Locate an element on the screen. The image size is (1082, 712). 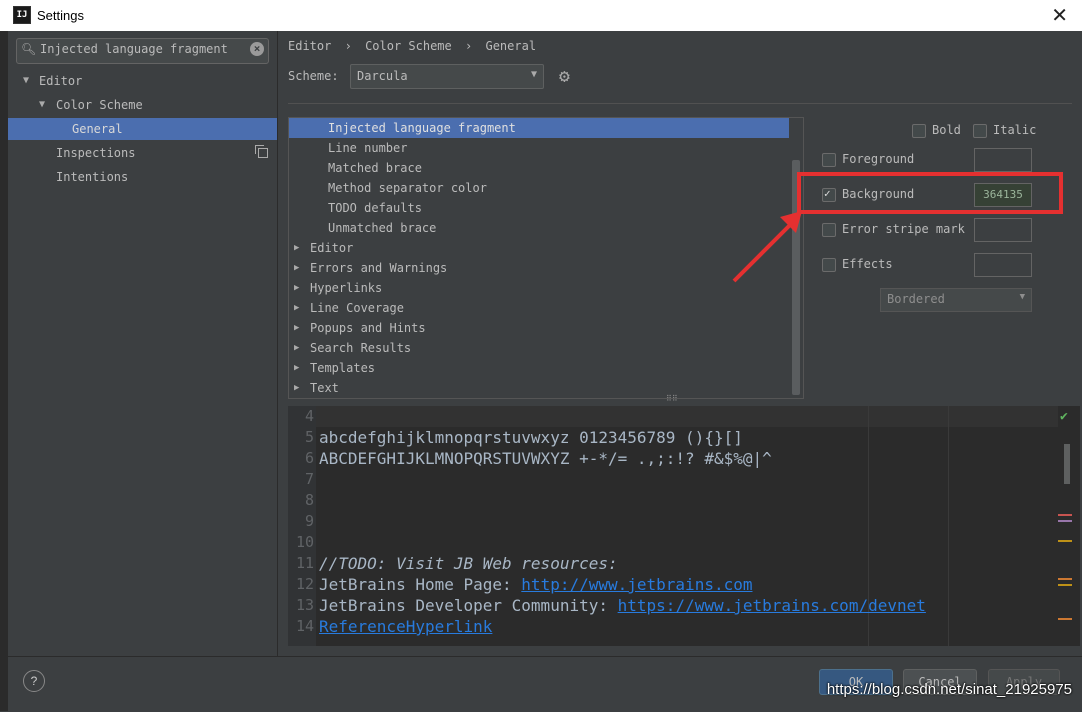
sidebar-item-general: General is located at coordinates (142, 129).